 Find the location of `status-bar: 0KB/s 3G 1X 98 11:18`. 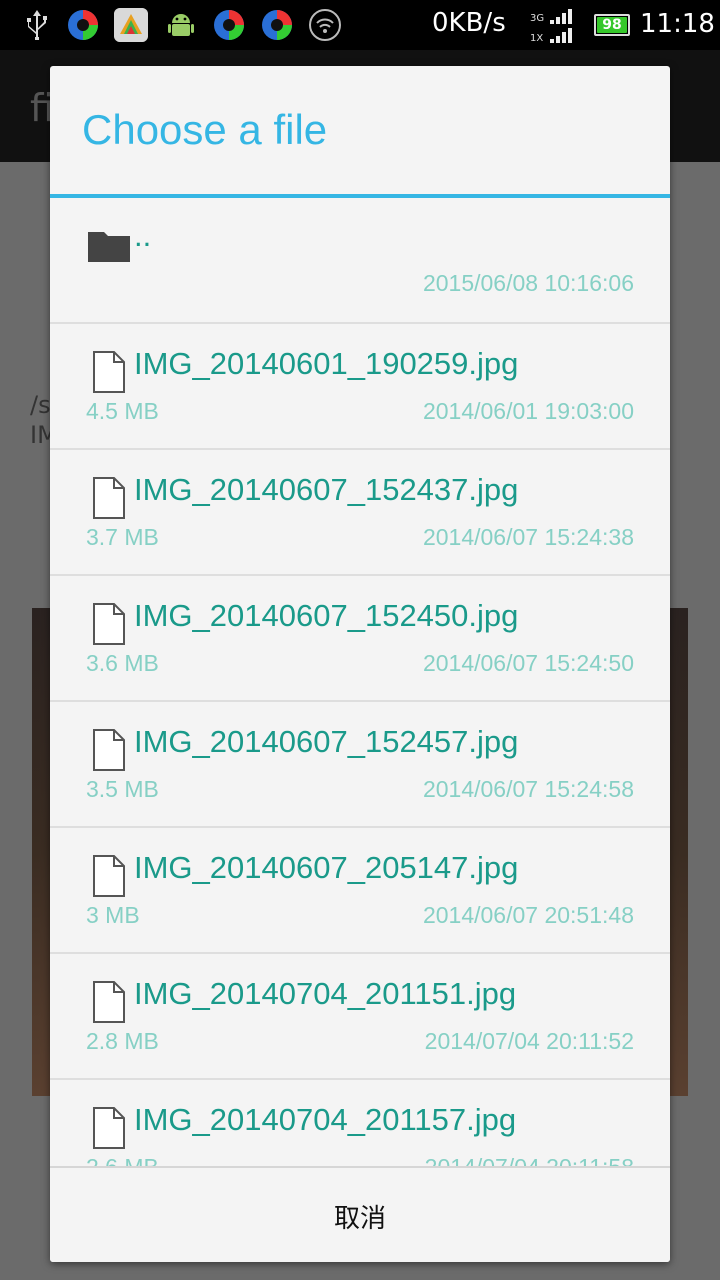

status-bar: 0KB/s 3G 1X 98 11:18 is located at coordinates (360, 25).